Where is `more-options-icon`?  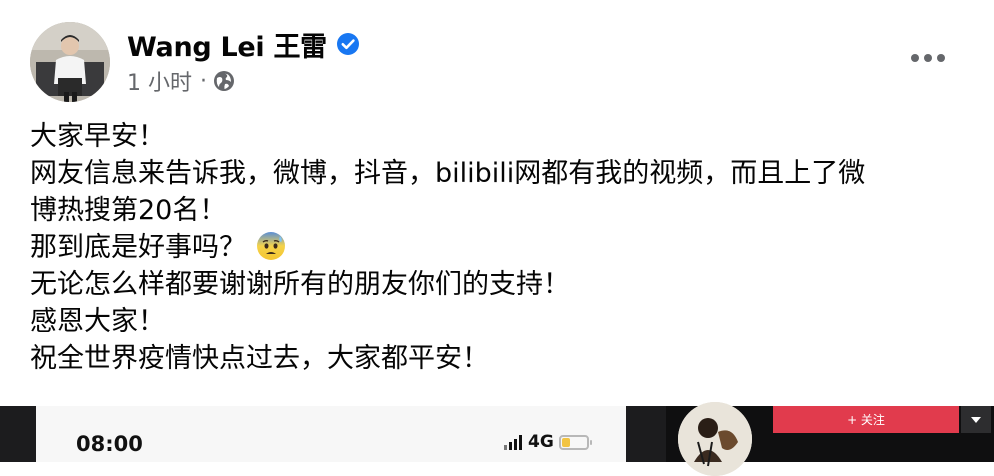
more-options-icon is located at coordinates (928, 58).